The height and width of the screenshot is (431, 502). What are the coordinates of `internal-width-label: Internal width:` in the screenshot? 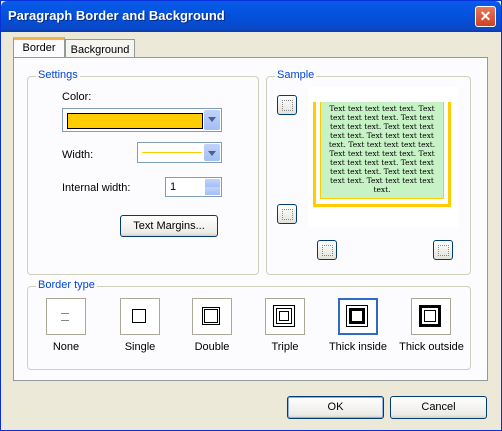 It's located at (96, 188).